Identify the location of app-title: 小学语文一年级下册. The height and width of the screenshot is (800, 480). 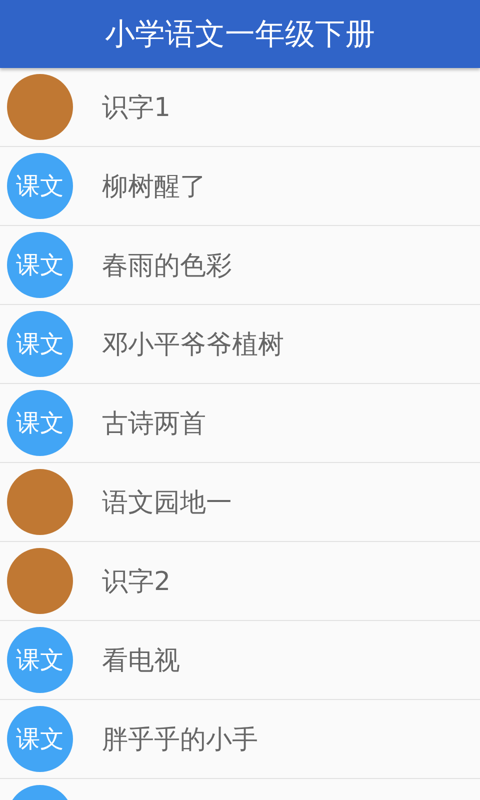
(240, 35).